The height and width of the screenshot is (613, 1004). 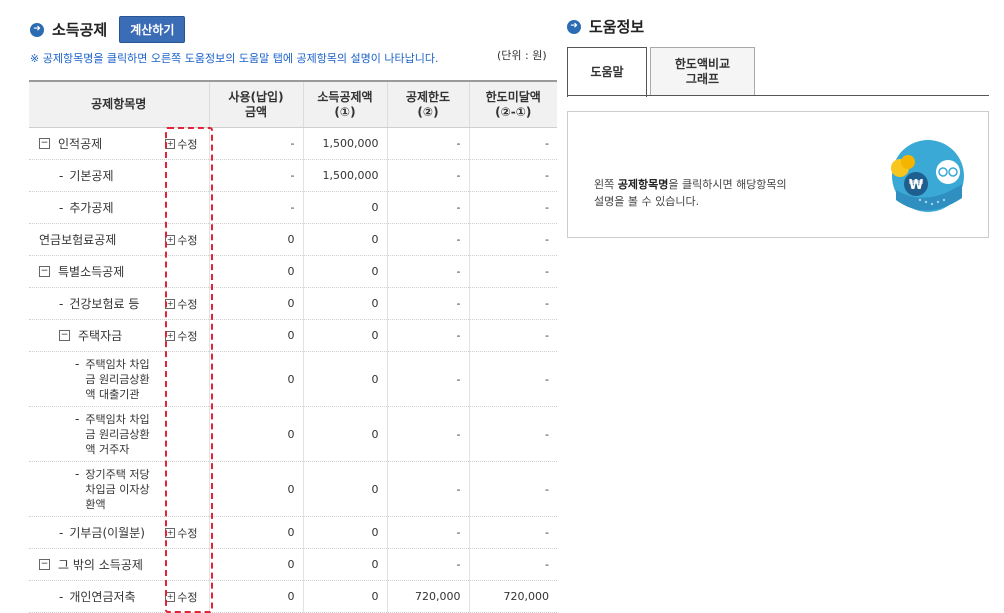 What do you see at coordinates (80, 30) in the screenshot?
I see `deduction-title: 소득공제` at bounding box center [80, 30].